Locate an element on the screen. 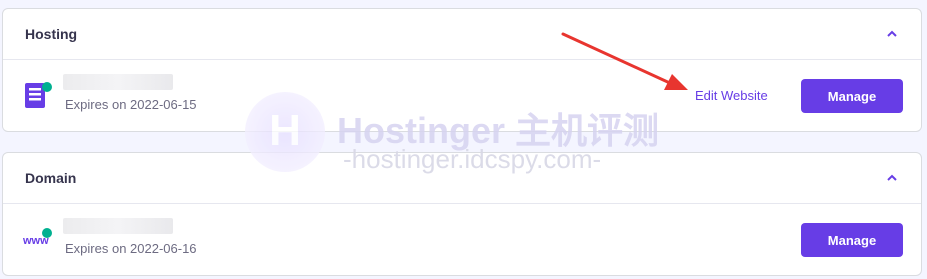 The width and height of the screenshot is (927, 279). domain-title: Domain is located at coordinates (51, 178).